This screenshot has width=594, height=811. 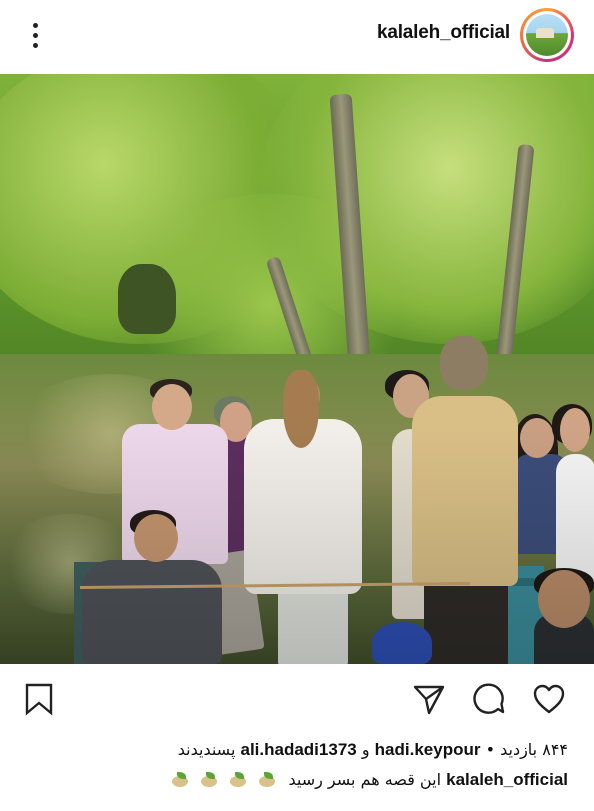 I want to click on liked-by-user: hadi.keypour, so click(x=428, y=749).